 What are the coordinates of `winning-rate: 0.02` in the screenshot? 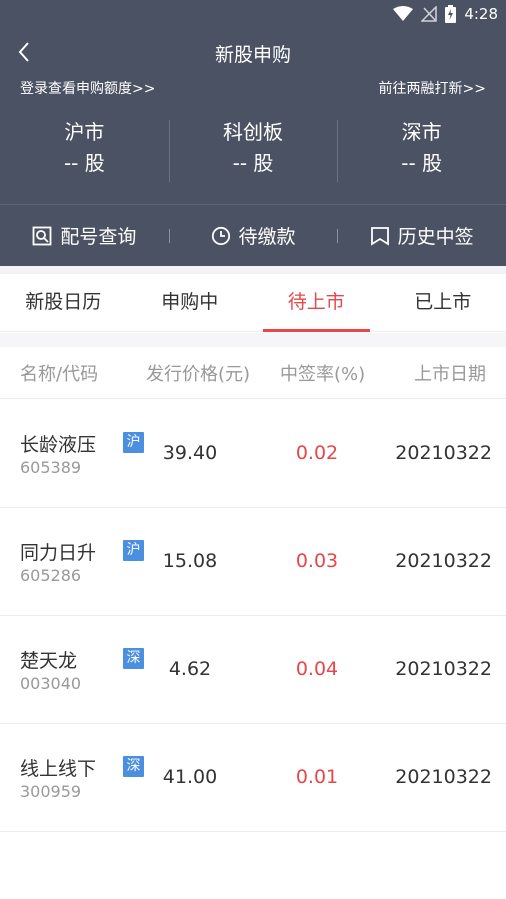 It's located at (317, 453).